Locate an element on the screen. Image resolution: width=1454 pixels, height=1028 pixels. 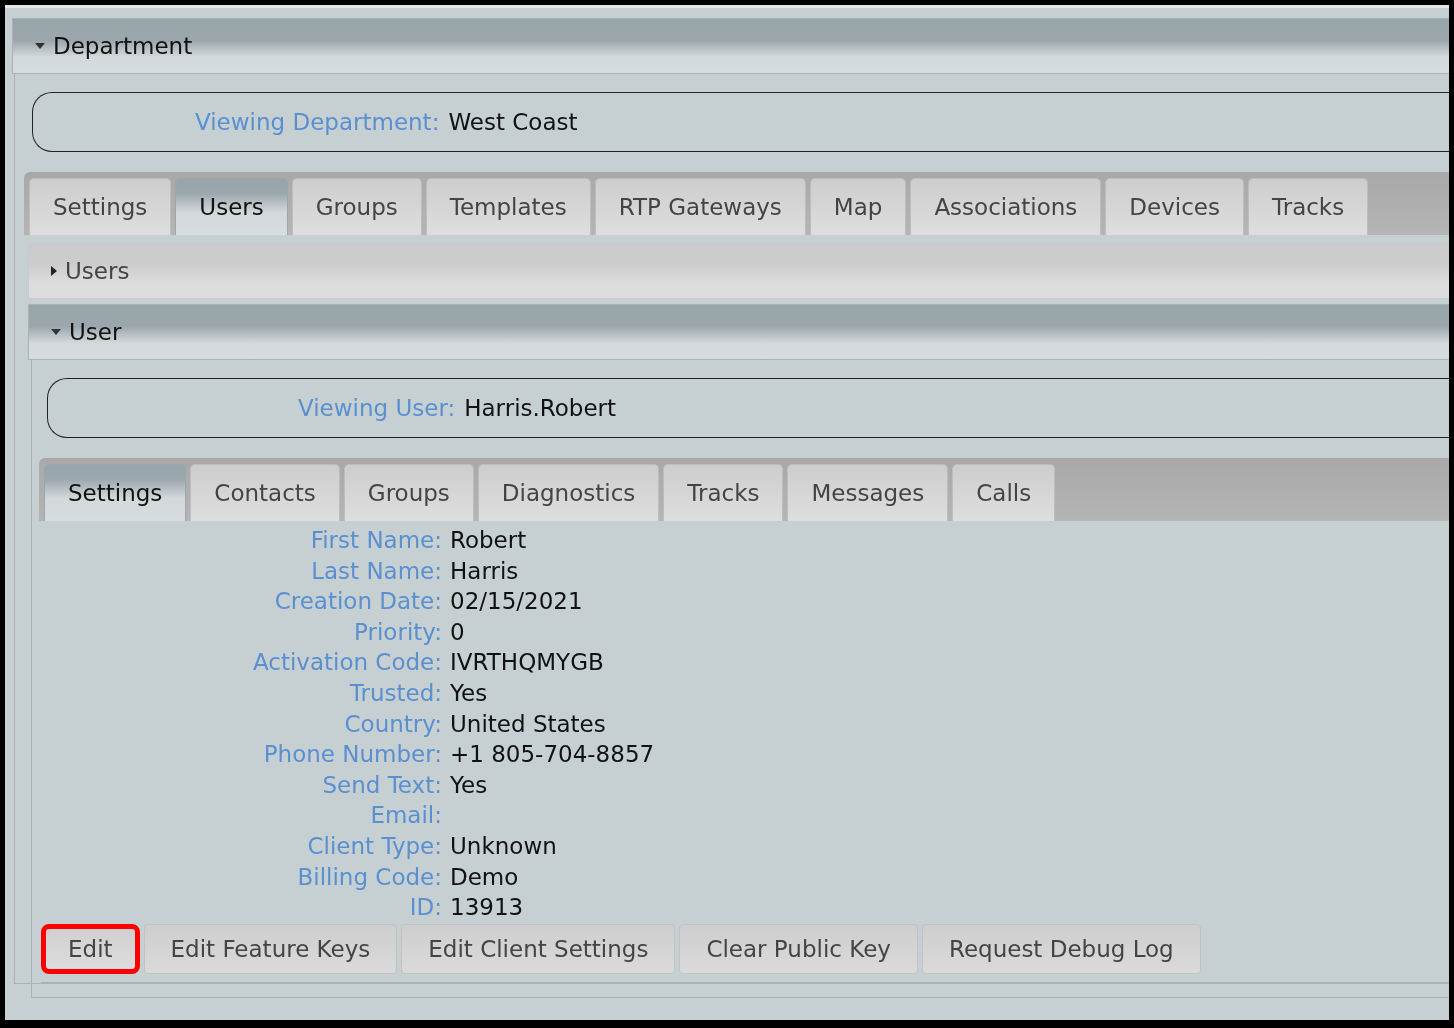
field-label: Email: is located at coordinates (405, 816).